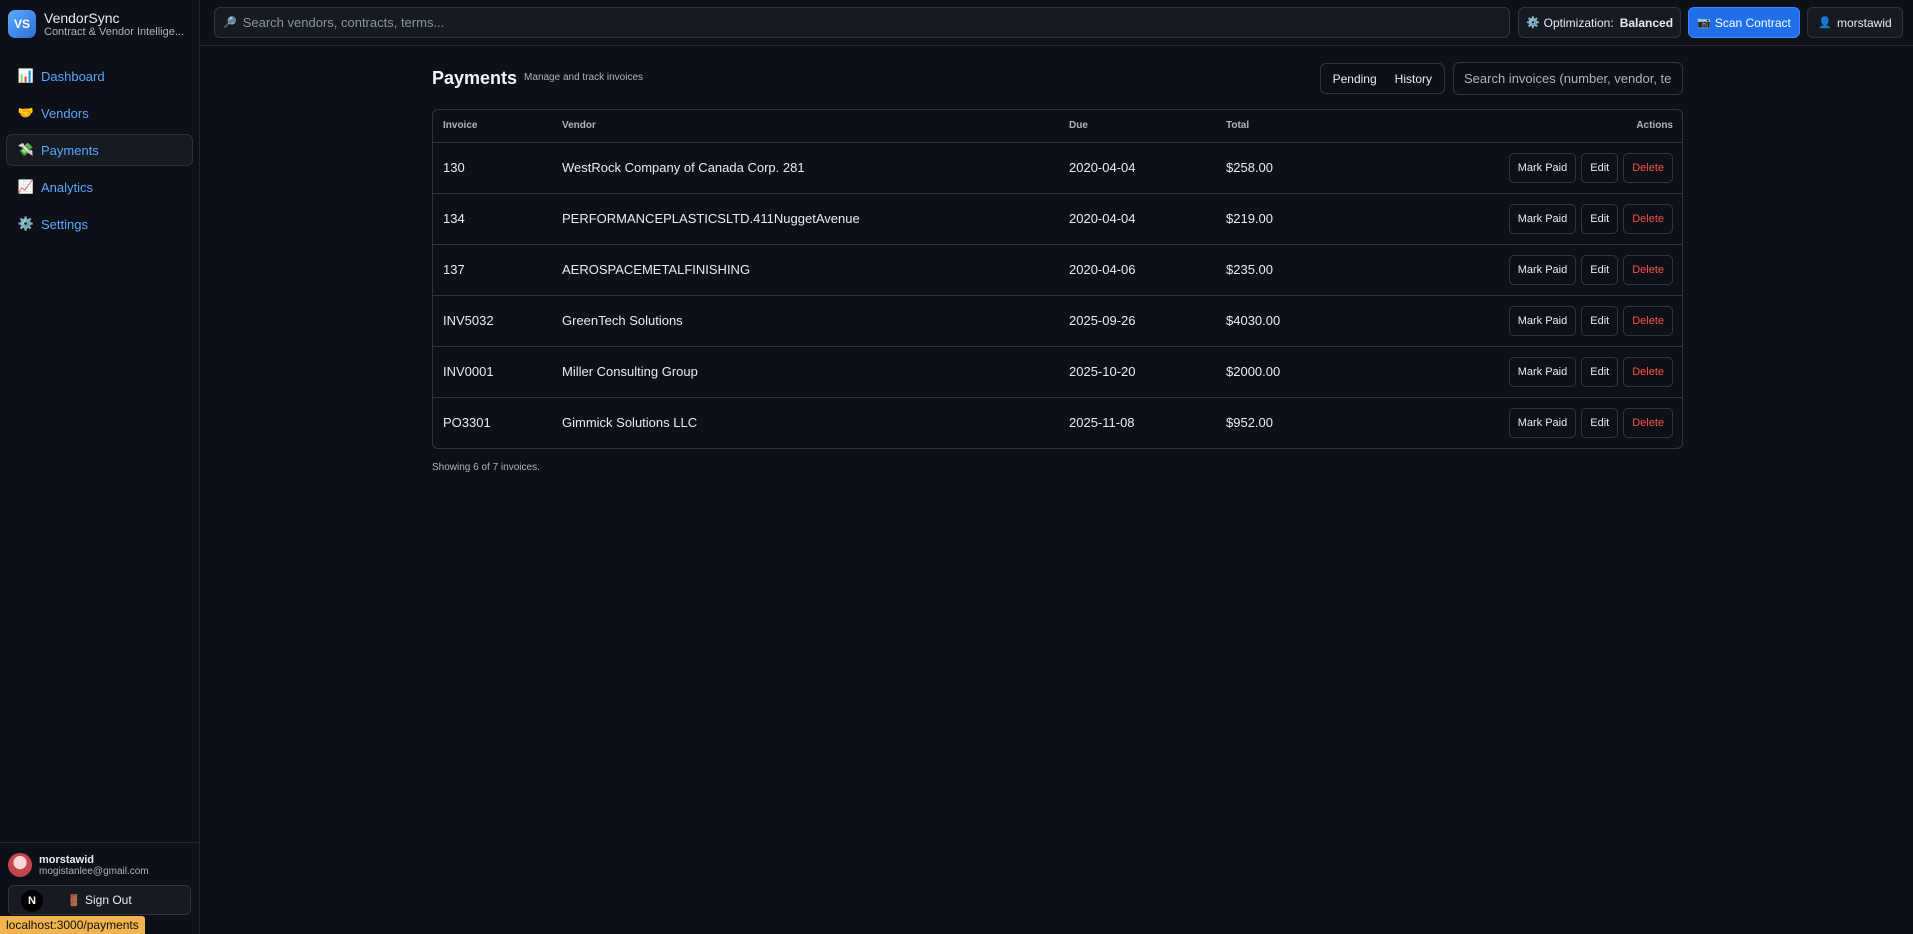 This screenshot has height=934, width=1913. Describe the element at coordinates (1704, 23) in the screenshot. I see `camera-icon: 📷` at that location.